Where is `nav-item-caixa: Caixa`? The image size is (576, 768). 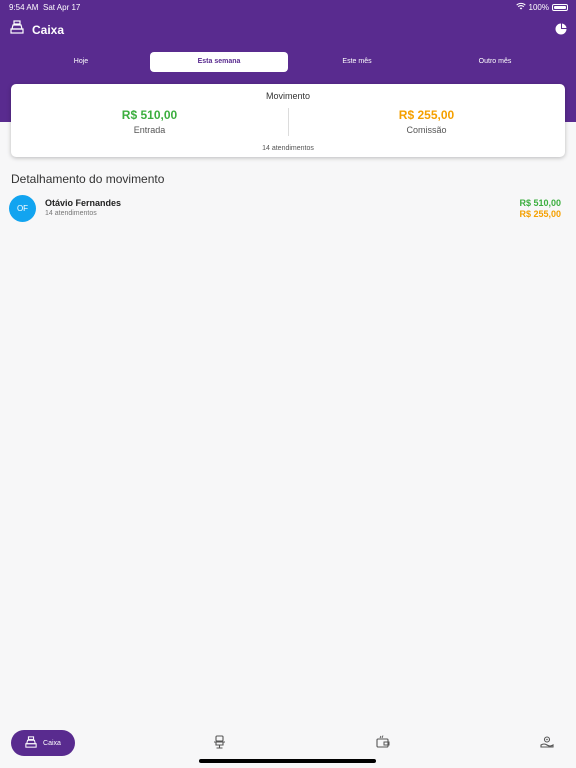
nav-item-caixa: Caixa is located at coordinates (43, 743).